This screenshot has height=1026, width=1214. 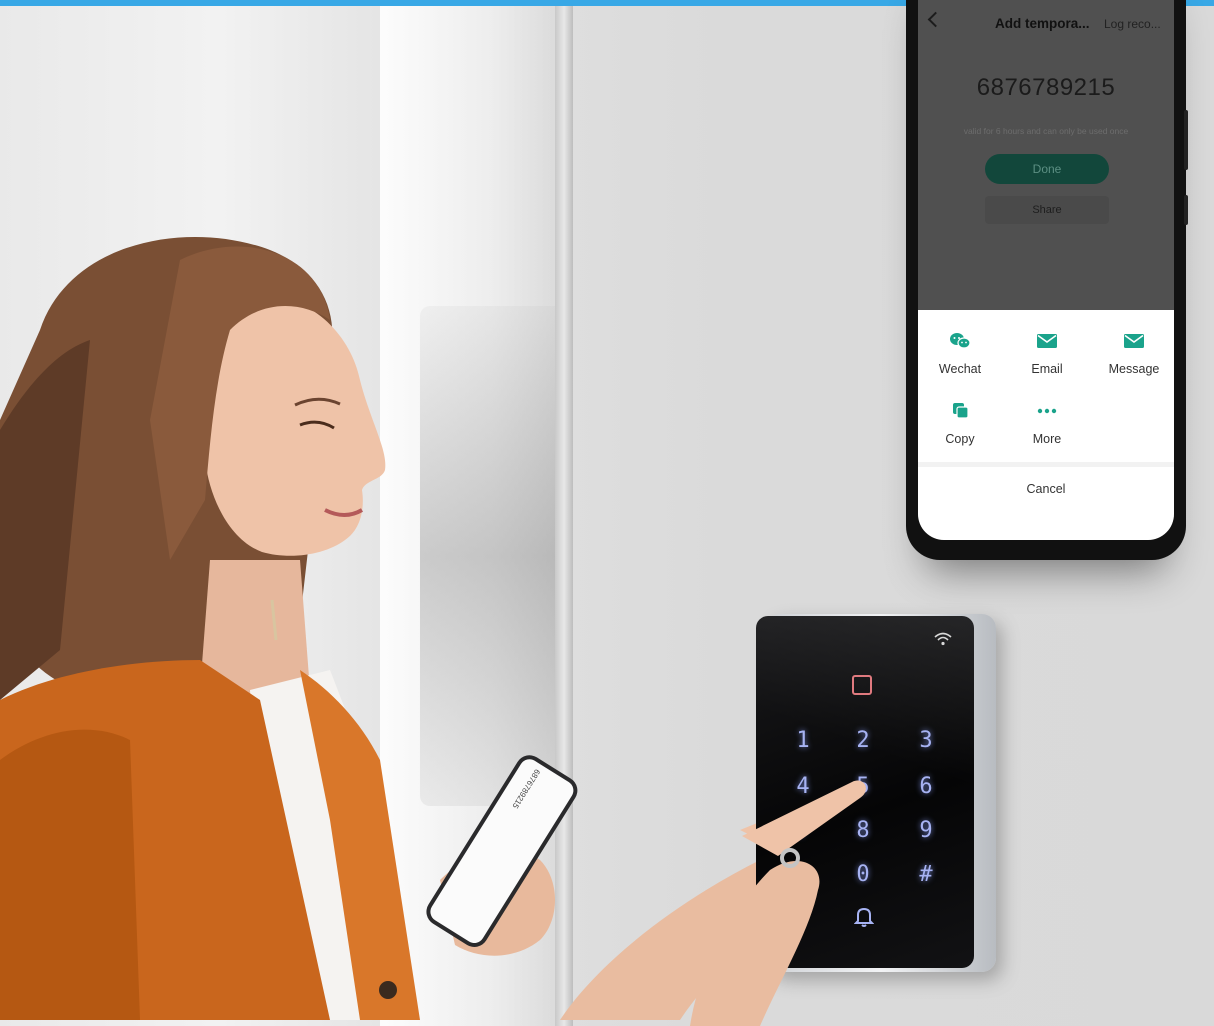 What do you see at coordinates (1047, 439) in the screenshot?
I see `share-option-label: More` at bounding box center [1047, 439].